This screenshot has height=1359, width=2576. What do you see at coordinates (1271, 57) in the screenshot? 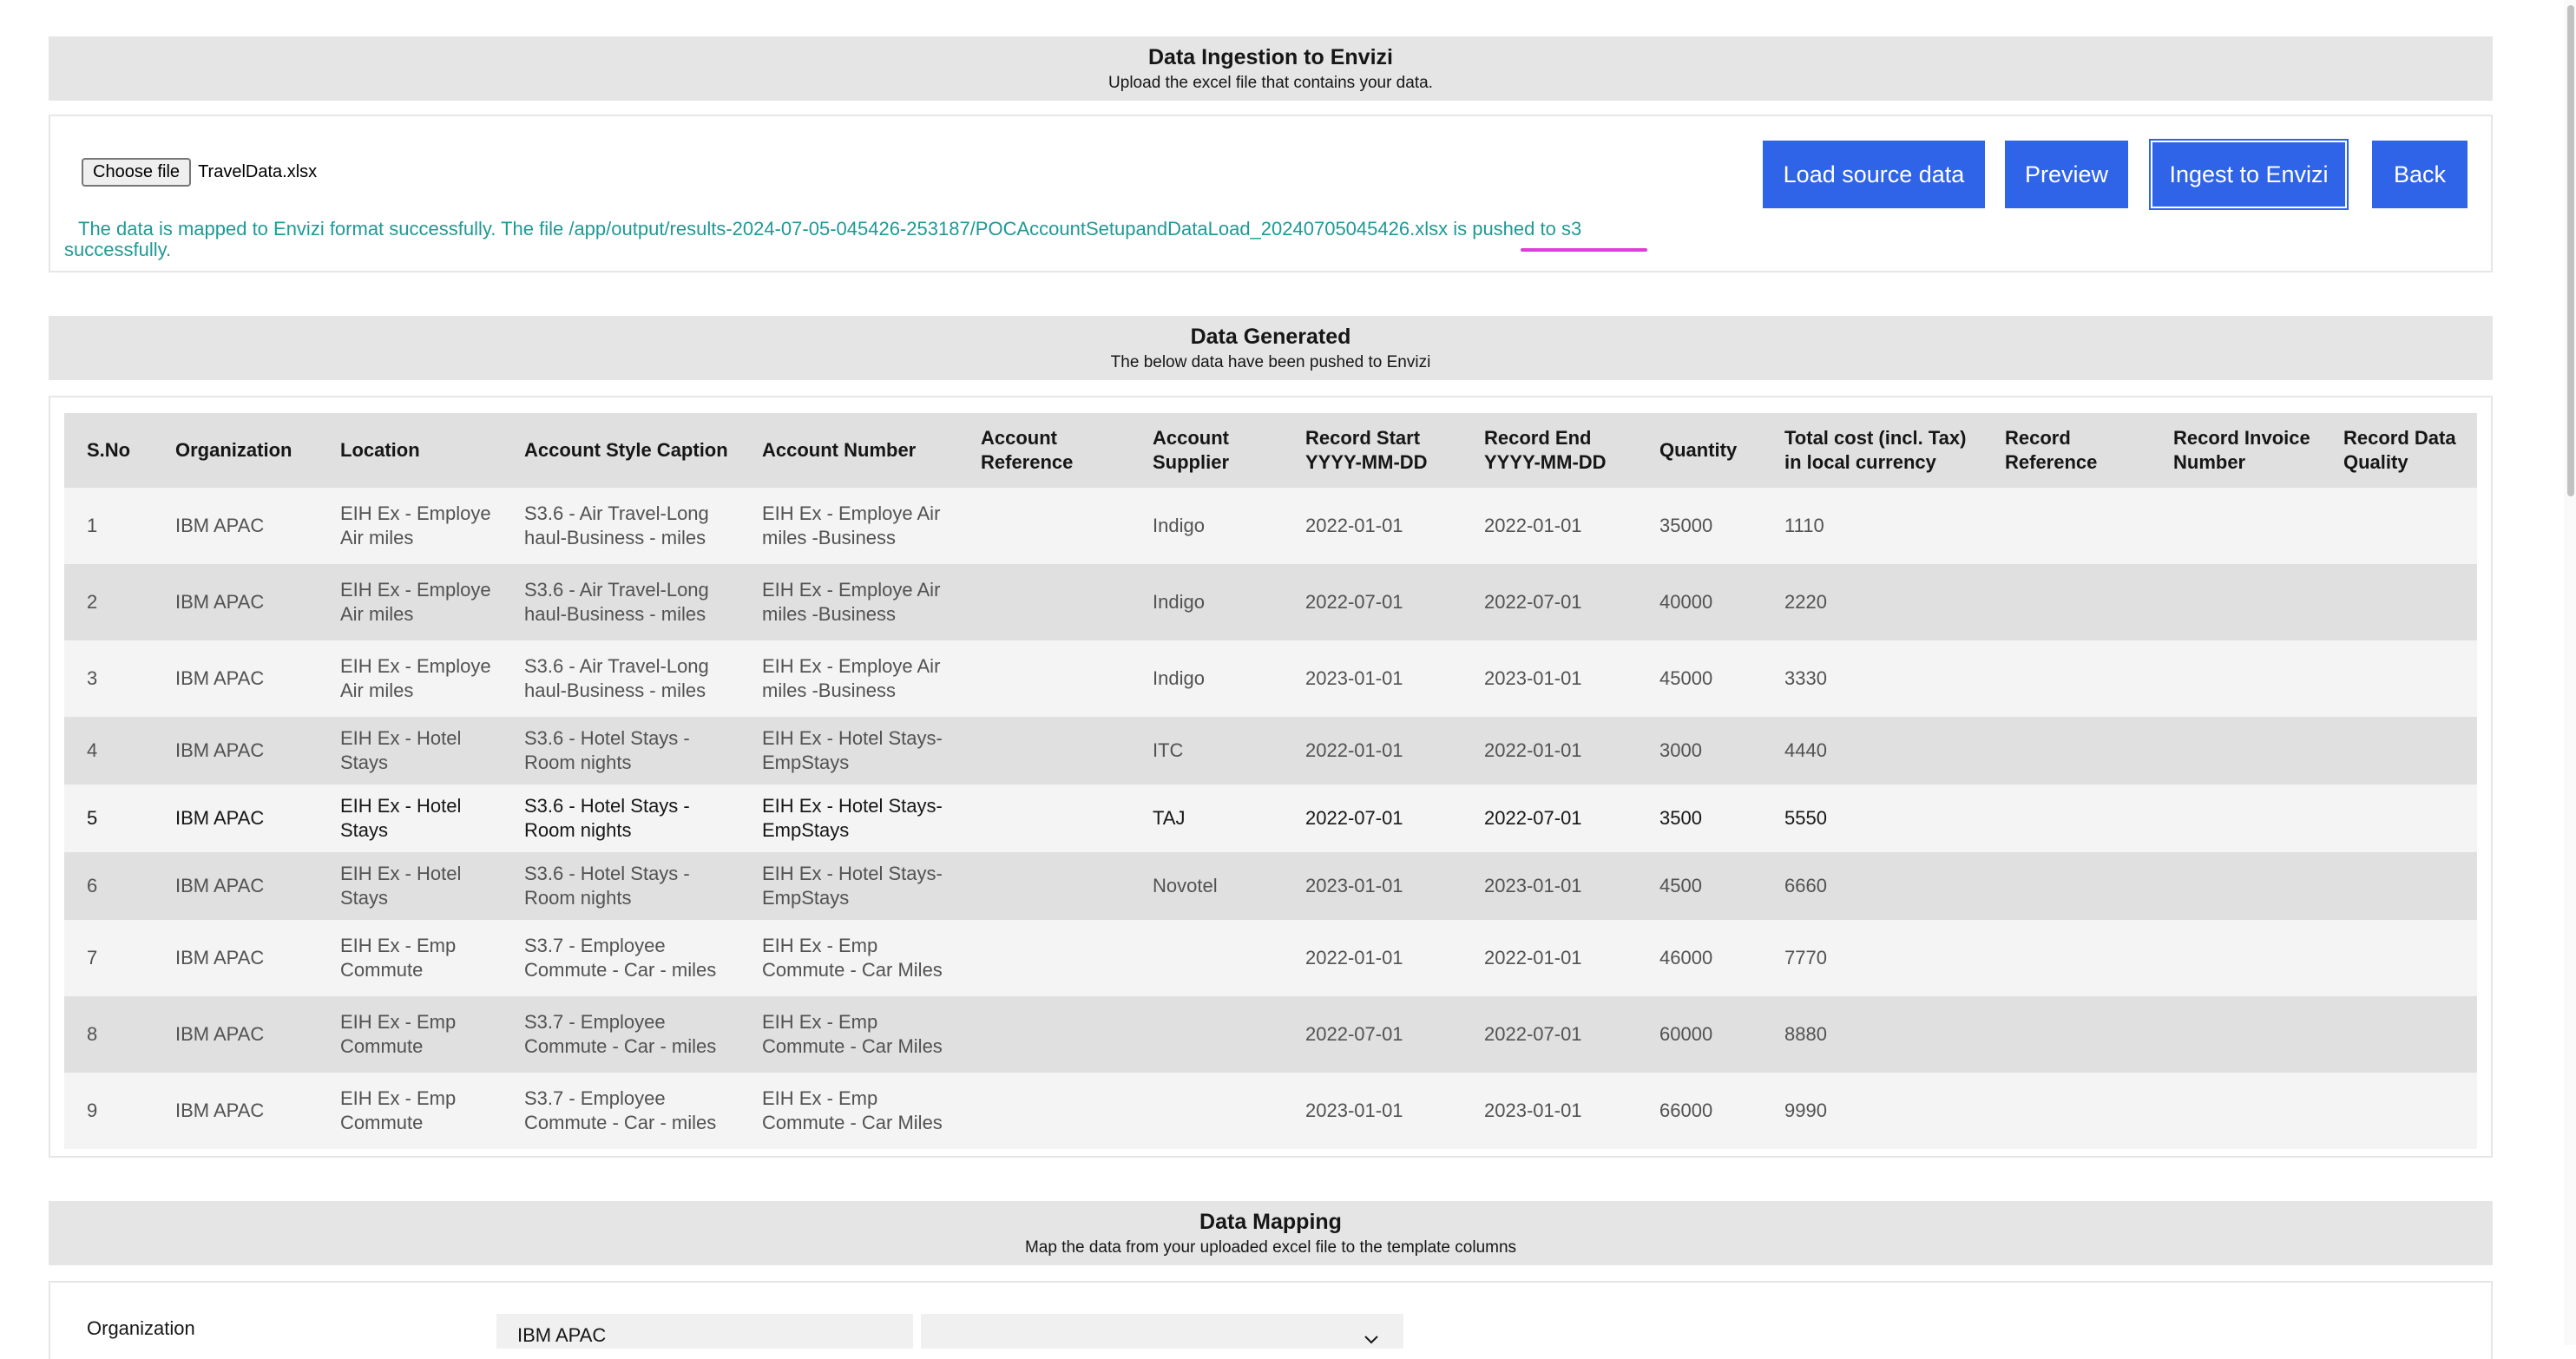
I see `ingestion-title: Data Ingestion to Envizi` at bounding box center [1271, 57].